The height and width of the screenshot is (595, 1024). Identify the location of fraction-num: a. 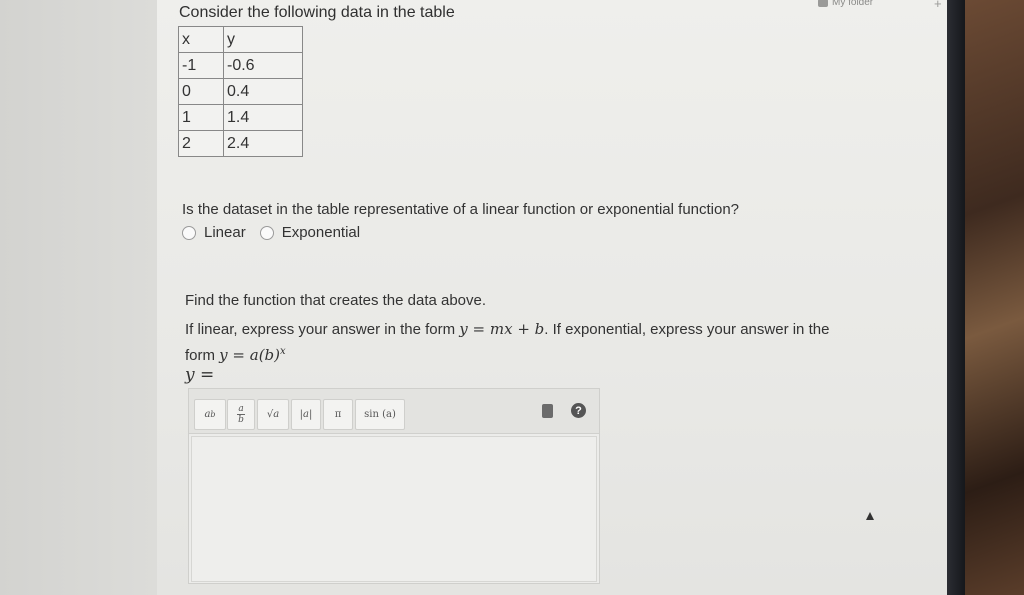
(241, 409).